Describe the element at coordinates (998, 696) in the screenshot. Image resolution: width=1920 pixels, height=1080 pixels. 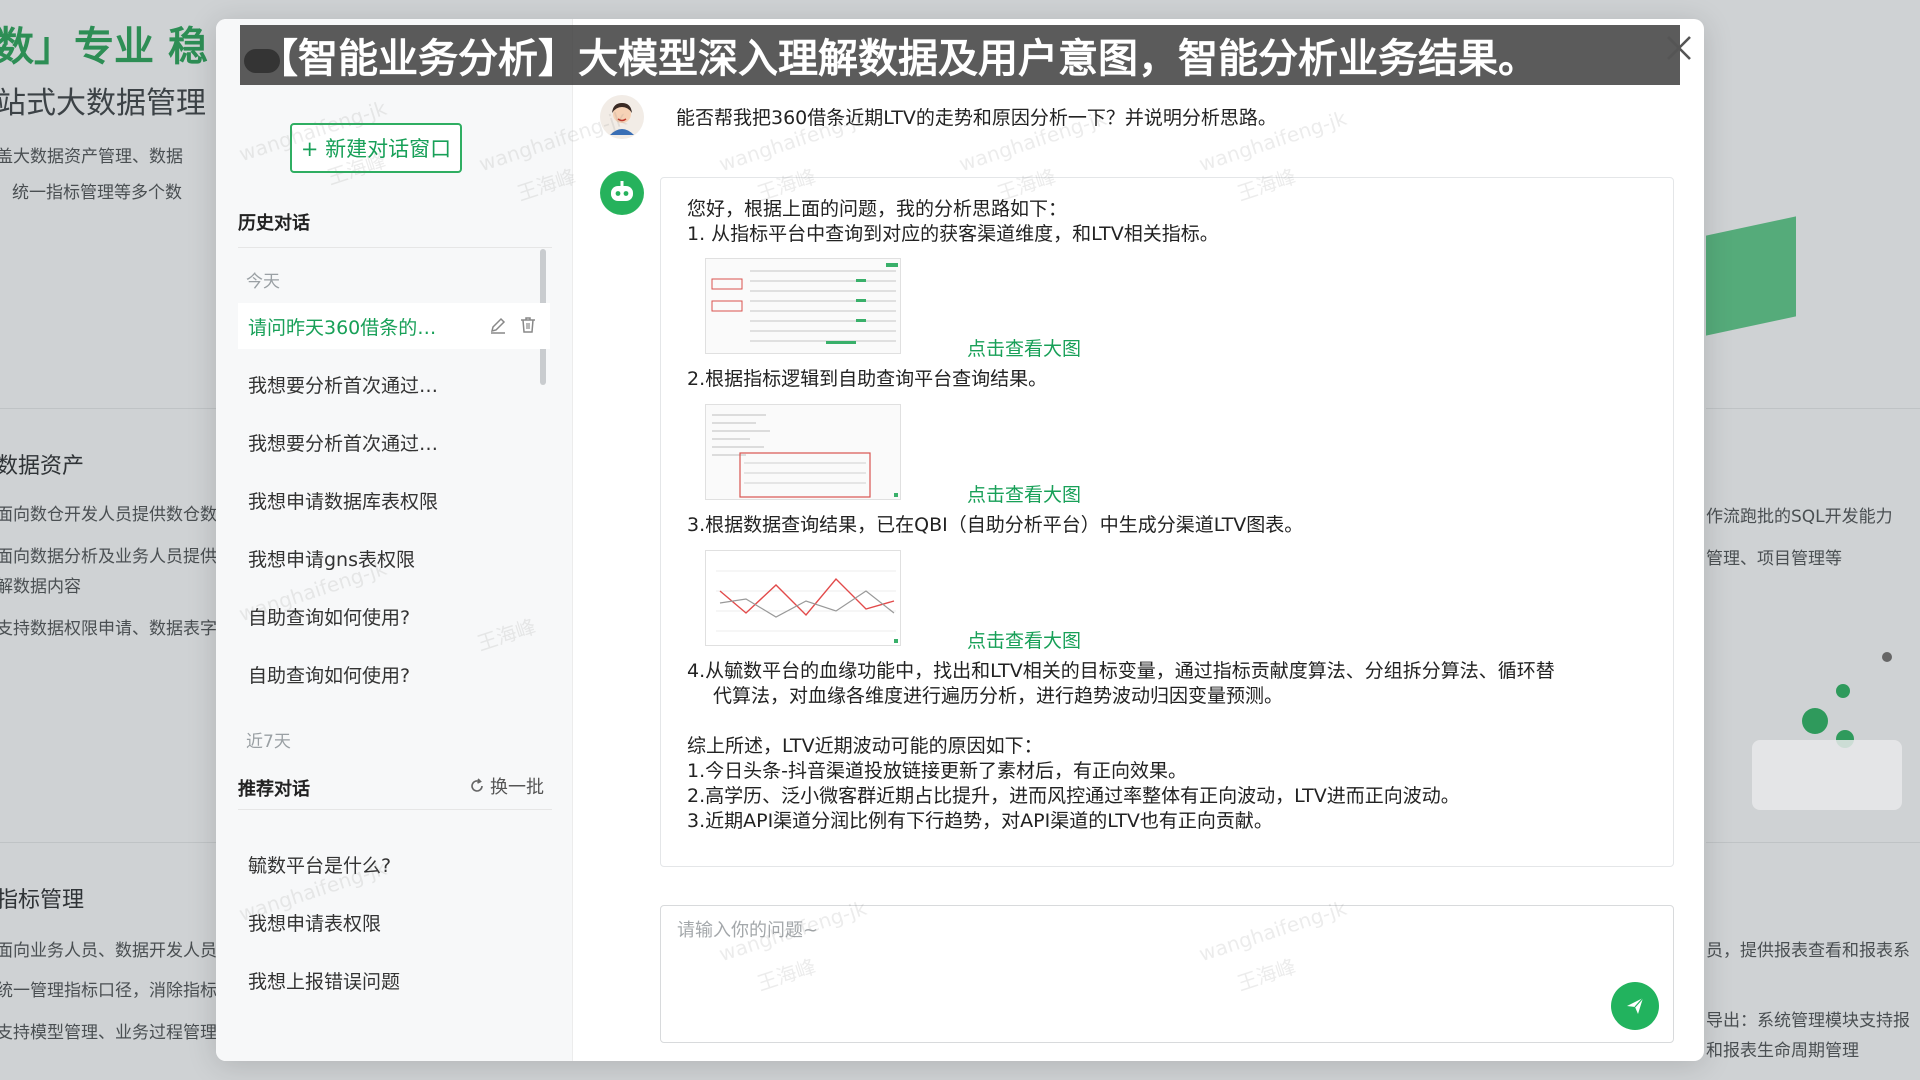
I see `answer-step-4-cont: 代算法，对血缘各维度进行遍历分析，进行趋势波动归因变量预测。` at that location.